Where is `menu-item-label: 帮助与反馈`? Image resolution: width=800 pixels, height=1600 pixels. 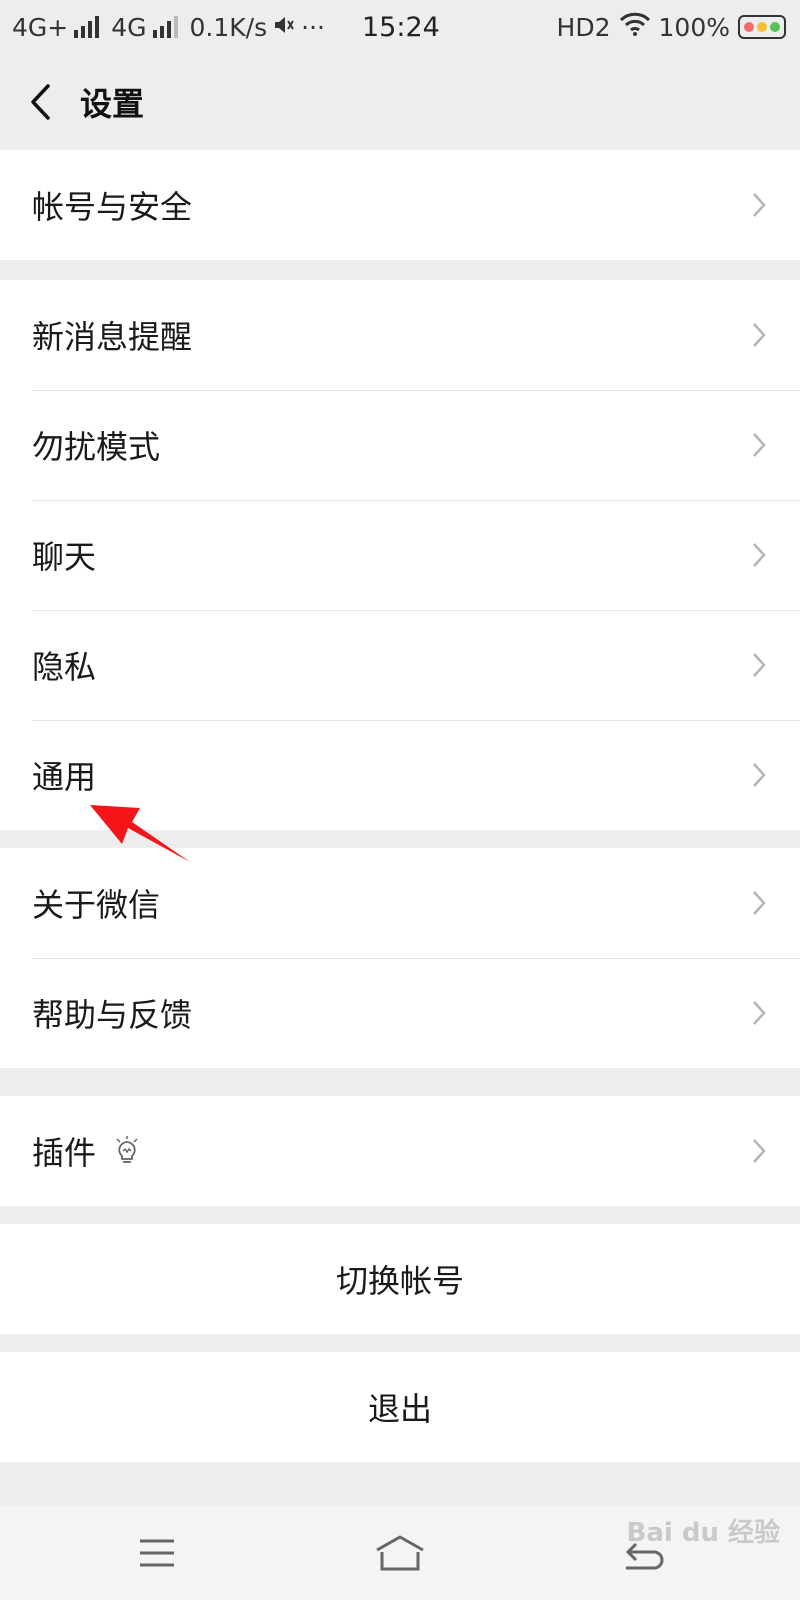
menu-item-label: 帮助与反馈 is located at coordinates (112, 1015).